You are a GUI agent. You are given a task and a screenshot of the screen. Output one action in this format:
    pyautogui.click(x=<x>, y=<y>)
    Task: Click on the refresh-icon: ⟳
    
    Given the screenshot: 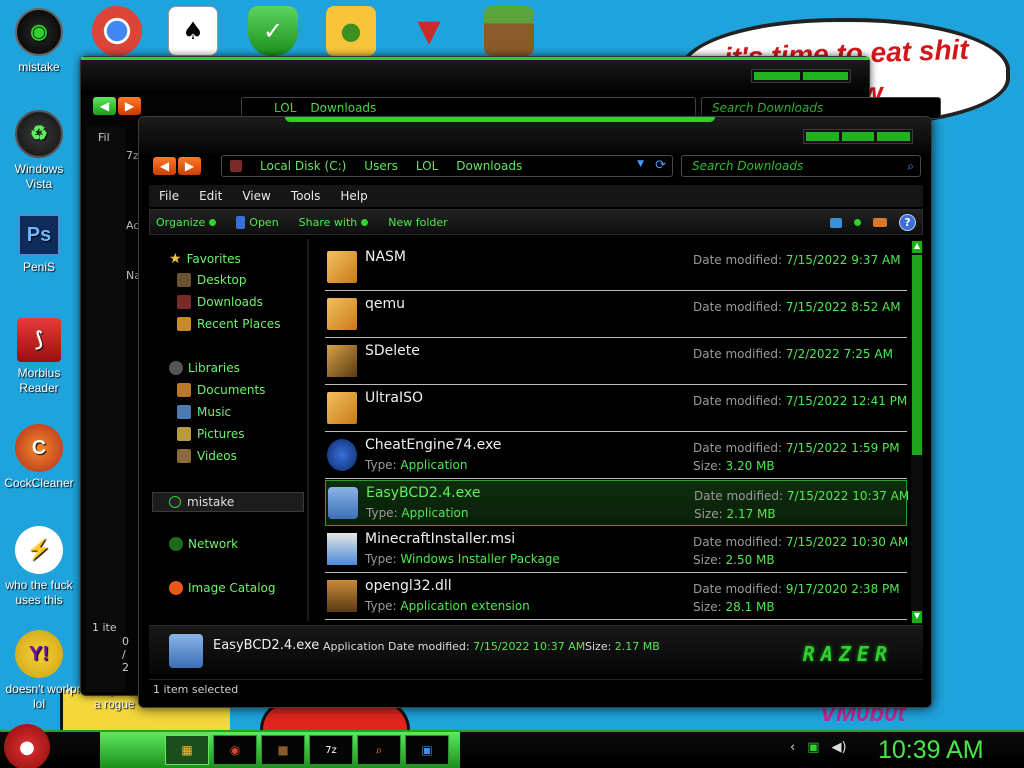 What is the action you would take?
    pyautogui.click(x=660, y=165)
    